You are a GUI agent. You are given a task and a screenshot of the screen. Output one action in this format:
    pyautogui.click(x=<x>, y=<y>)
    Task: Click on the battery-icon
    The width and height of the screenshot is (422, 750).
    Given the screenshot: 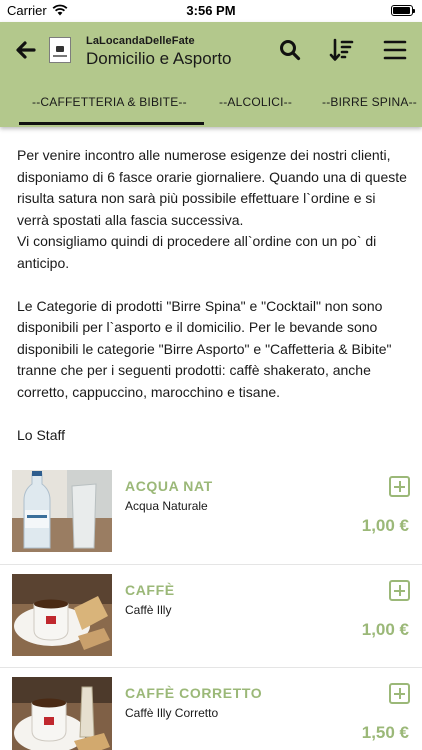 What is the action you would take?
    pyautogui.click(x=403, y=10)
    